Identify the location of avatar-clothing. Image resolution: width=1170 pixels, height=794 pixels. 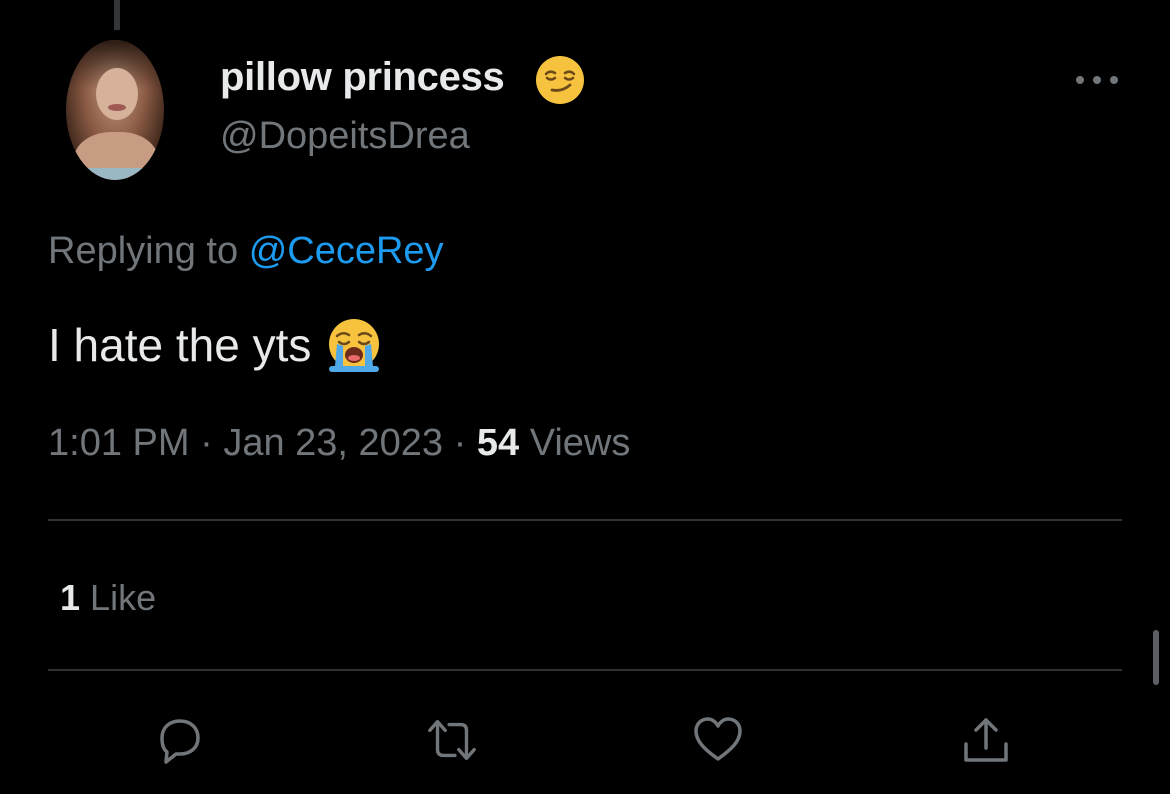
(116, 174).